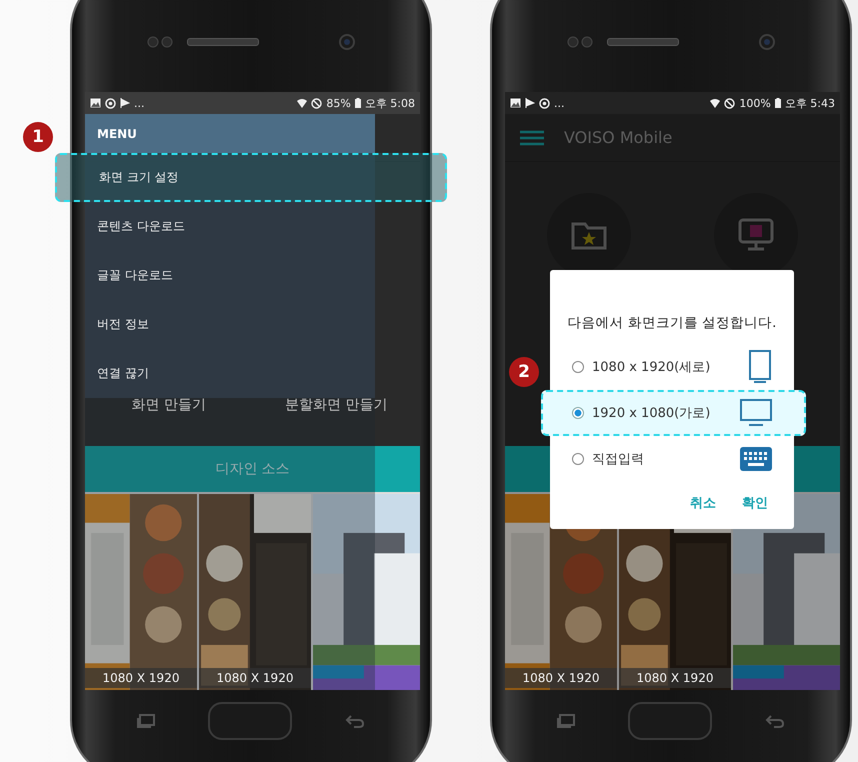 The height and width of the screenshot is (762, 858). I want to click on option-label: 1080 x 1920(세로), so click(652, 367).